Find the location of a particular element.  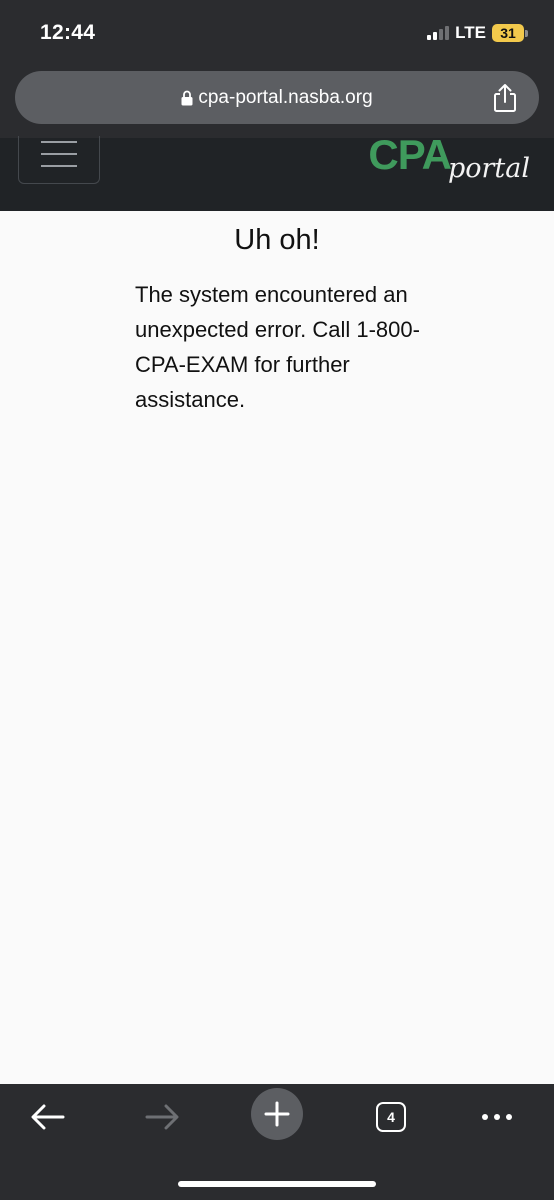

more-icon is located at coordinates (497, 1117).